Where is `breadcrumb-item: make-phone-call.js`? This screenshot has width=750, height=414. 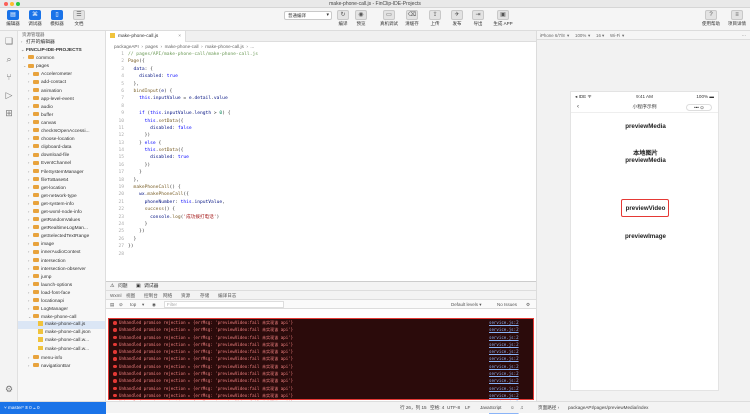 breadcrumb-item: make-phone-call.js is located at coordinates (224, 46).